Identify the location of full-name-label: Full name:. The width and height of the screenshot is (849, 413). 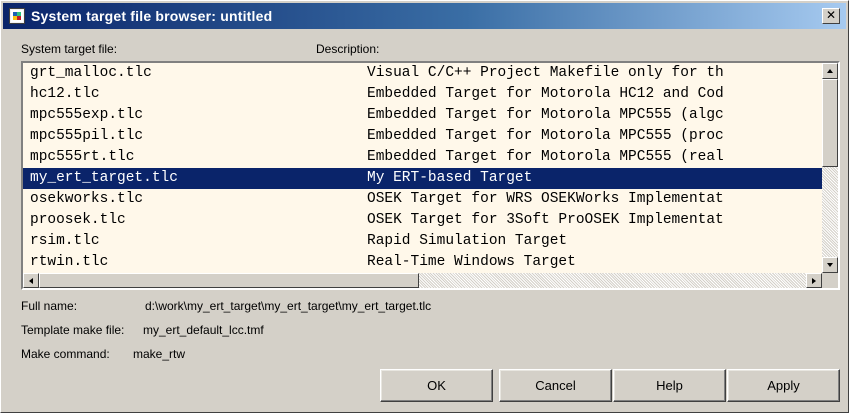
(49, 306).